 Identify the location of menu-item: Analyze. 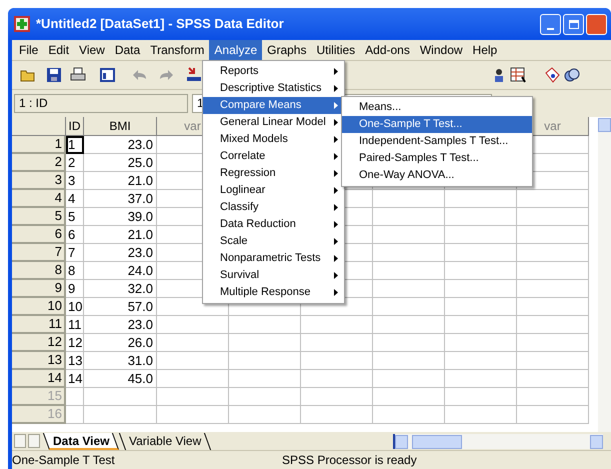
(235, 50).